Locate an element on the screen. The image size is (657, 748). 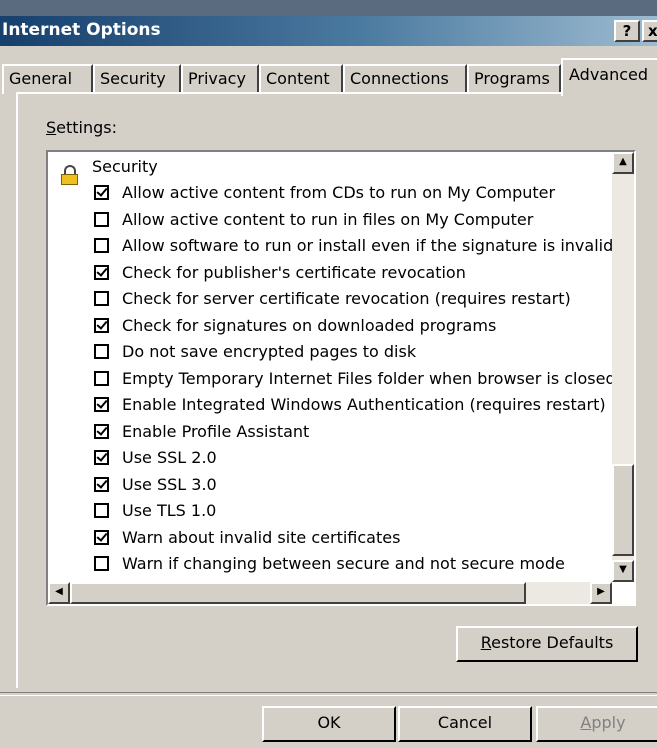
setting-label: Use TLS 1.0 is located at coordinates (169, 510).